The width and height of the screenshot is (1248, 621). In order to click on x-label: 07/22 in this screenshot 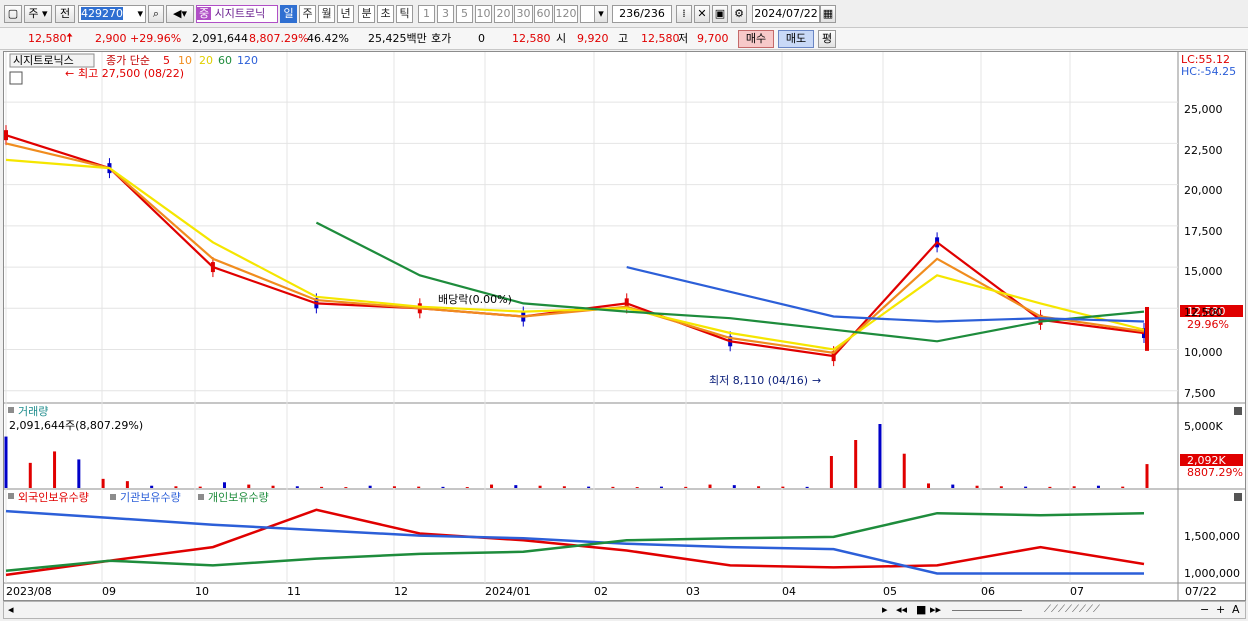, I will do `click(1201, 591)`.